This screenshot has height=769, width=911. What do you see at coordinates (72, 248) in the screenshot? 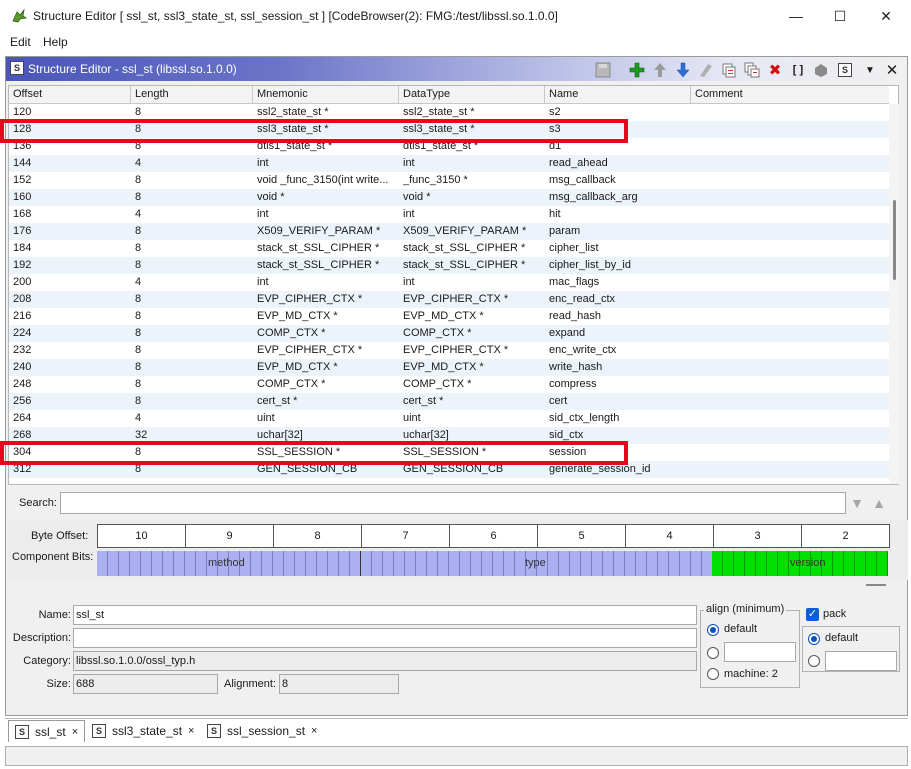
I see `cell-offset: 184` at bounding box center [72, 248].